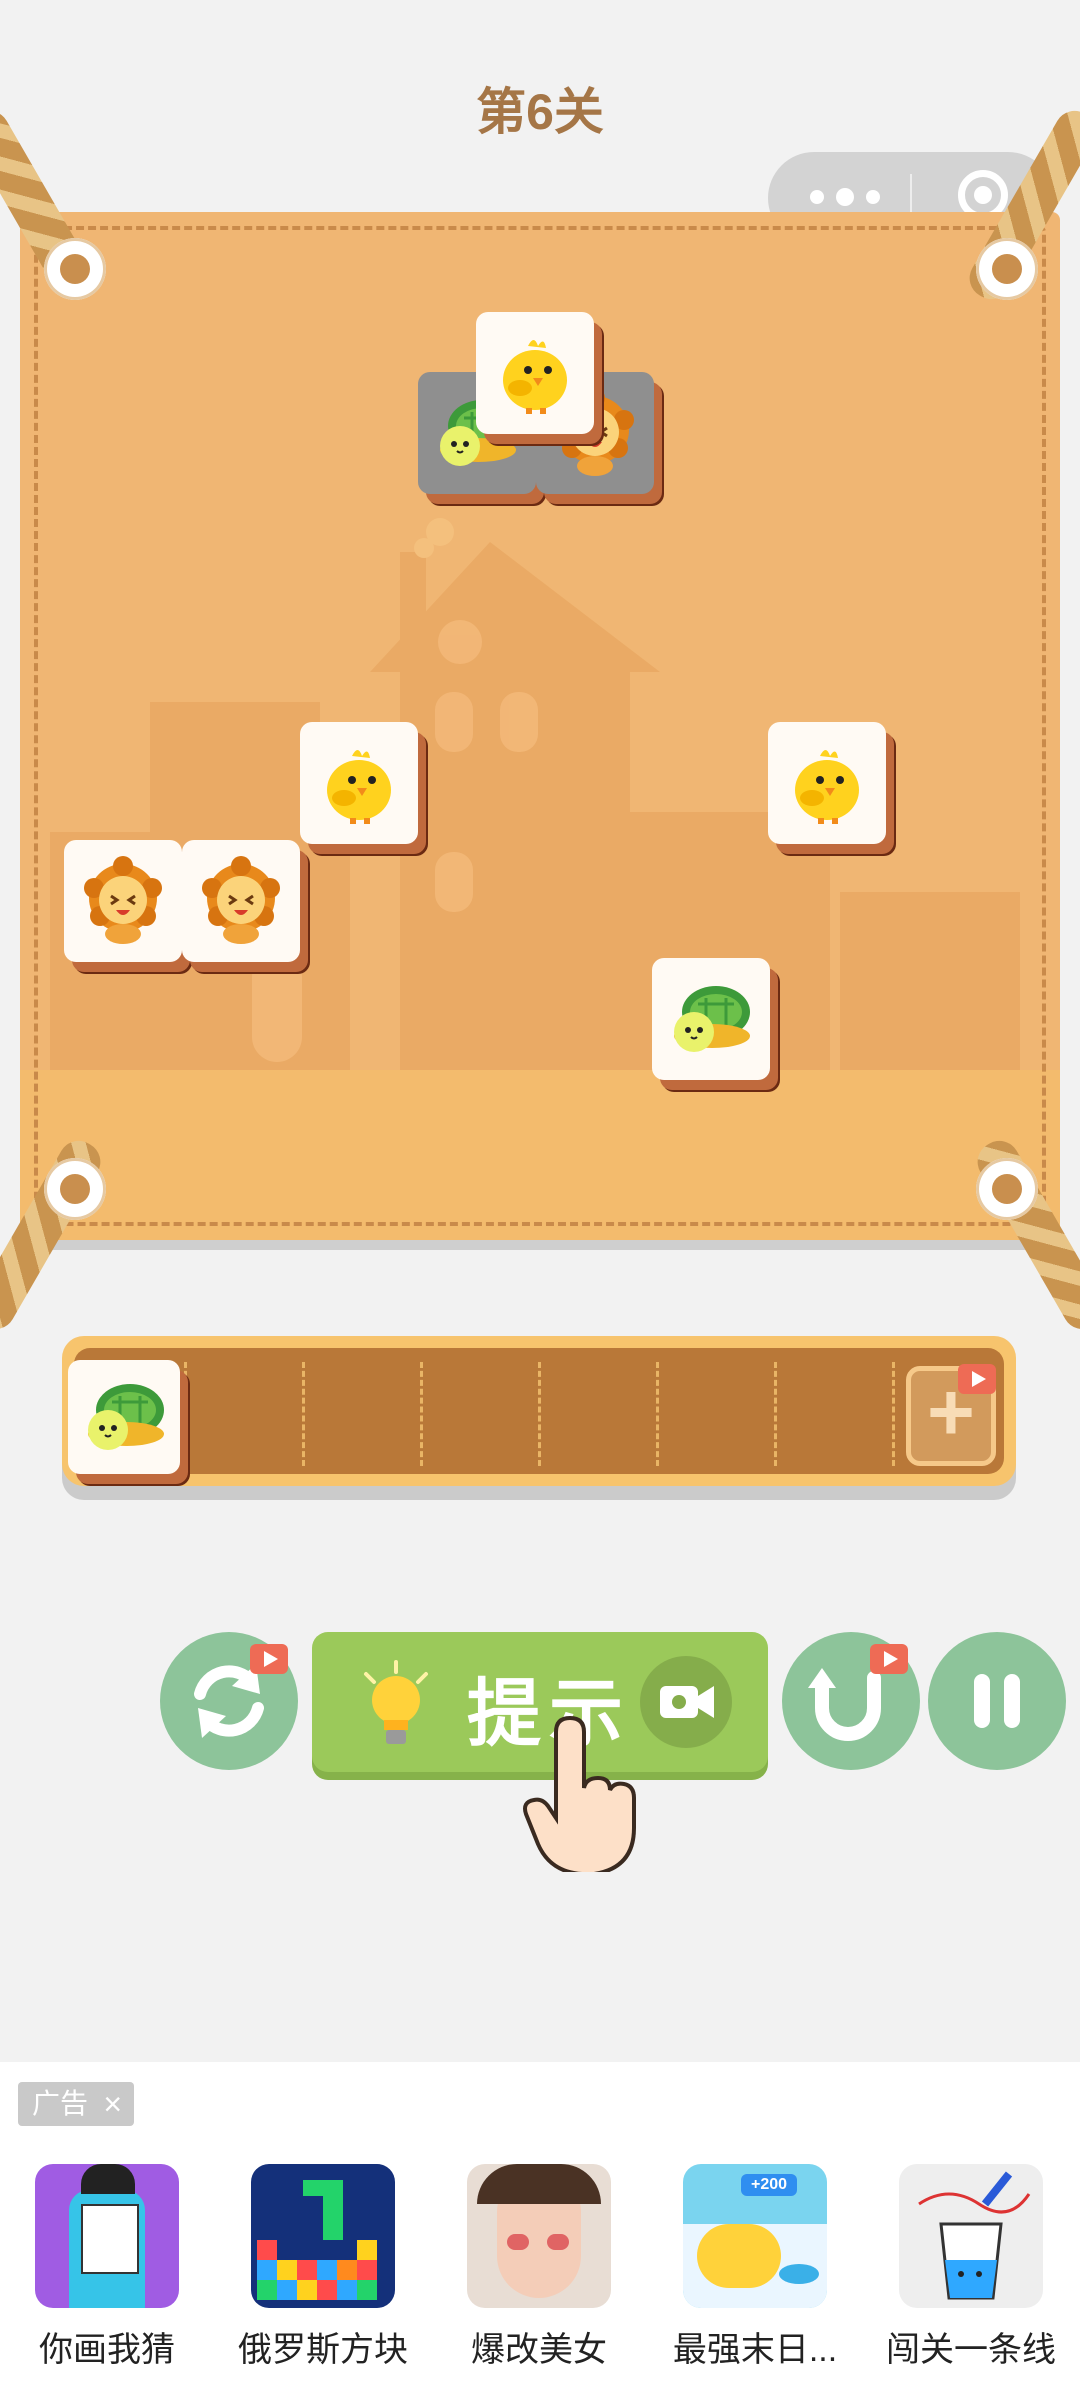 The width and height of the screenshot is (1080, 2400). I want to click on lightbulb-icon, so click(396, 1702).